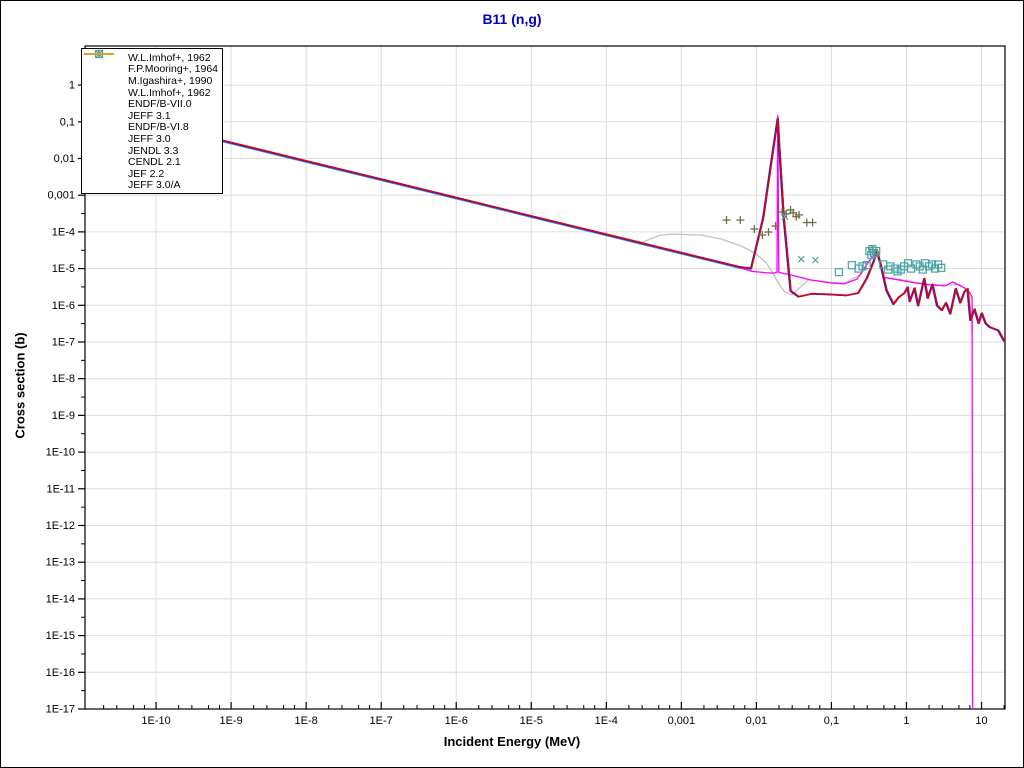 This screenshot has height=768, width=1024. What do you see at coordinates (60, 453) in the screenshot?
I see `y-tick-label: 1E-10` at bounding box center [60, 453].